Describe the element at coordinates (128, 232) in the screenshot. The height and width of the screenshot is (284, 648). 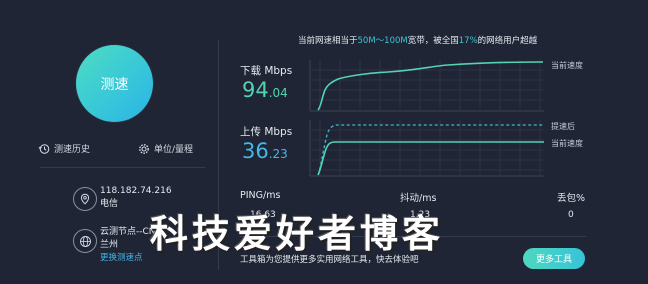
I see `node-label: 云测节点--CN` at that location.